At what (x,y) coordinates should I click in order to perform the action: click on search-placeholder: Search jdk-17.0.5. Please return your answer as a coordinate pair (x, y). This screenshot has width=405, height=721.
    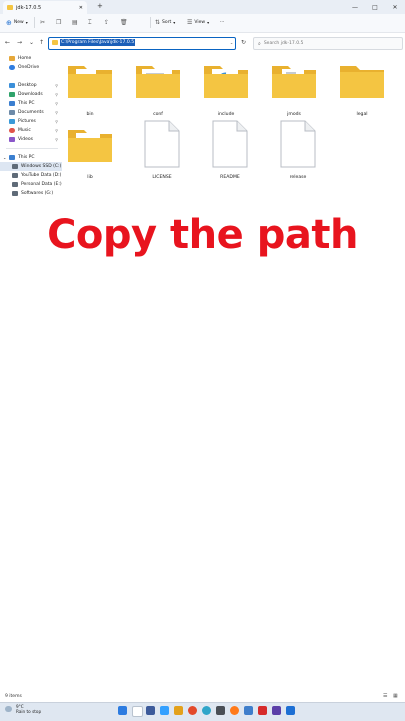
    Looking at the image, I should click on (283, 43).